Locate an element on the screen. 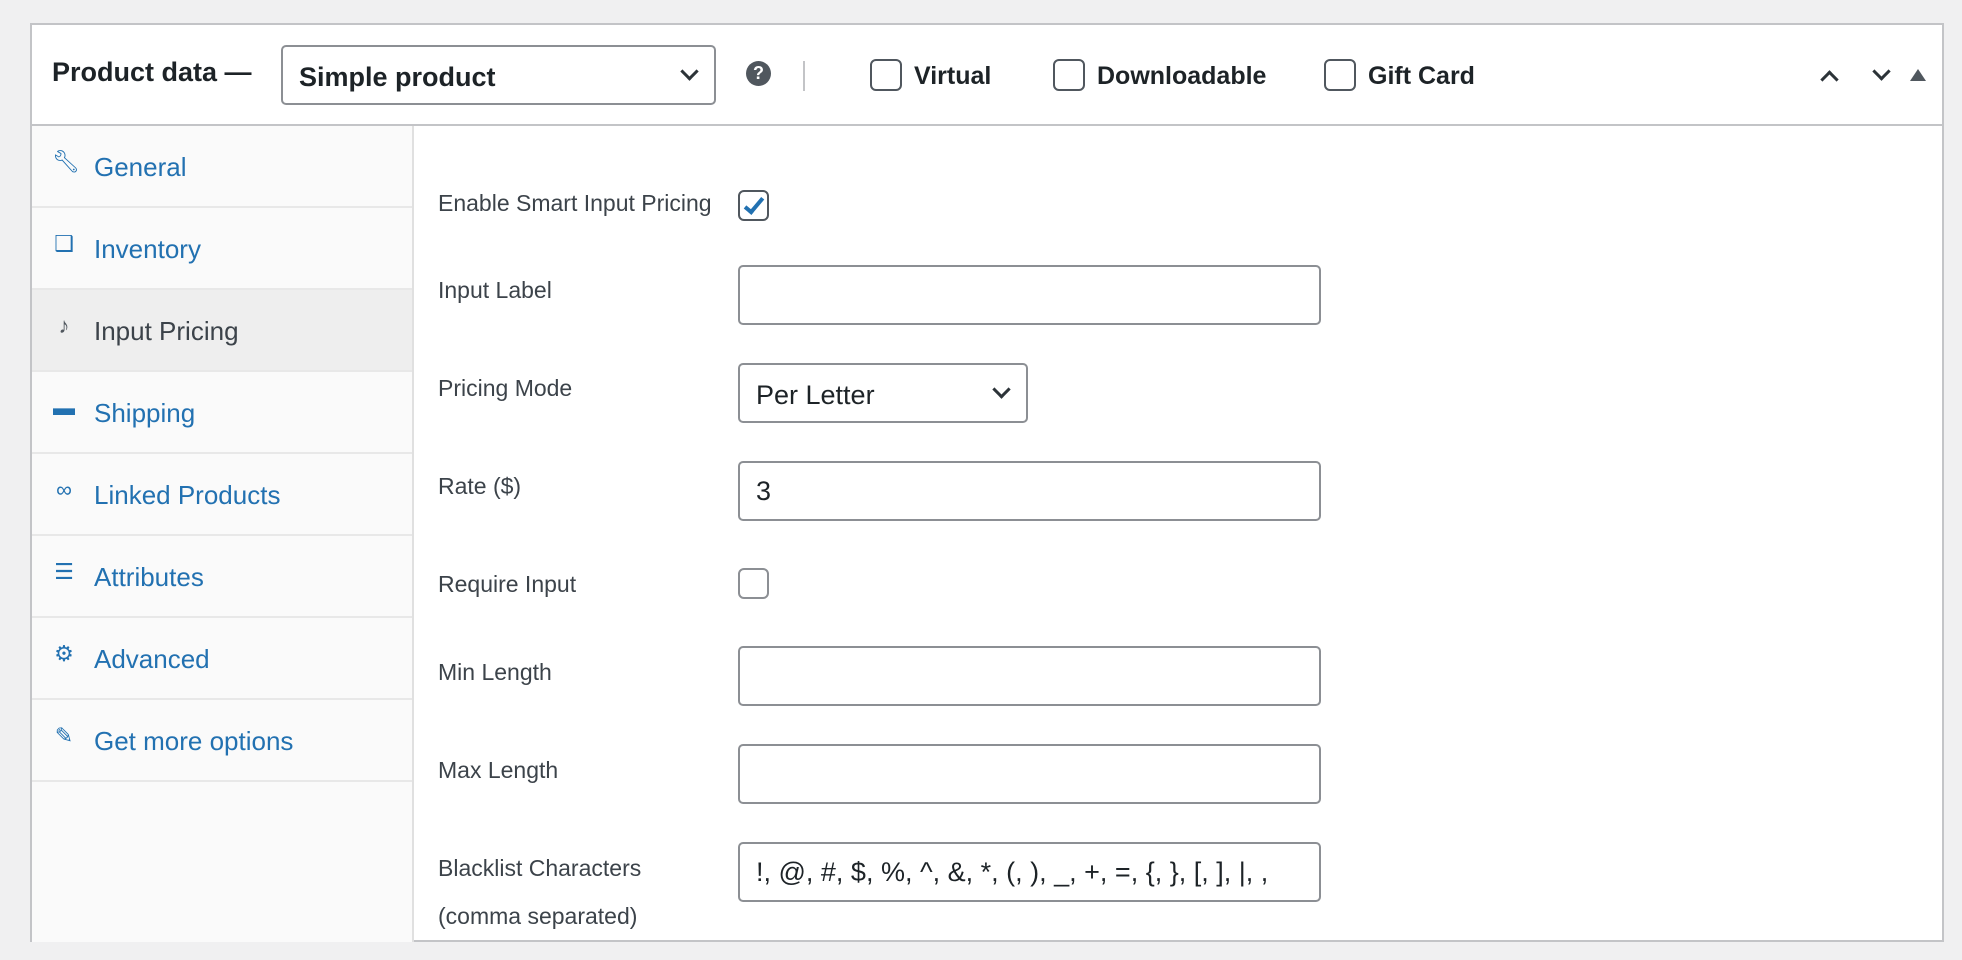 The image size is (1962, 960). require-input-label: Require Input is located at coordinates (507, 584).